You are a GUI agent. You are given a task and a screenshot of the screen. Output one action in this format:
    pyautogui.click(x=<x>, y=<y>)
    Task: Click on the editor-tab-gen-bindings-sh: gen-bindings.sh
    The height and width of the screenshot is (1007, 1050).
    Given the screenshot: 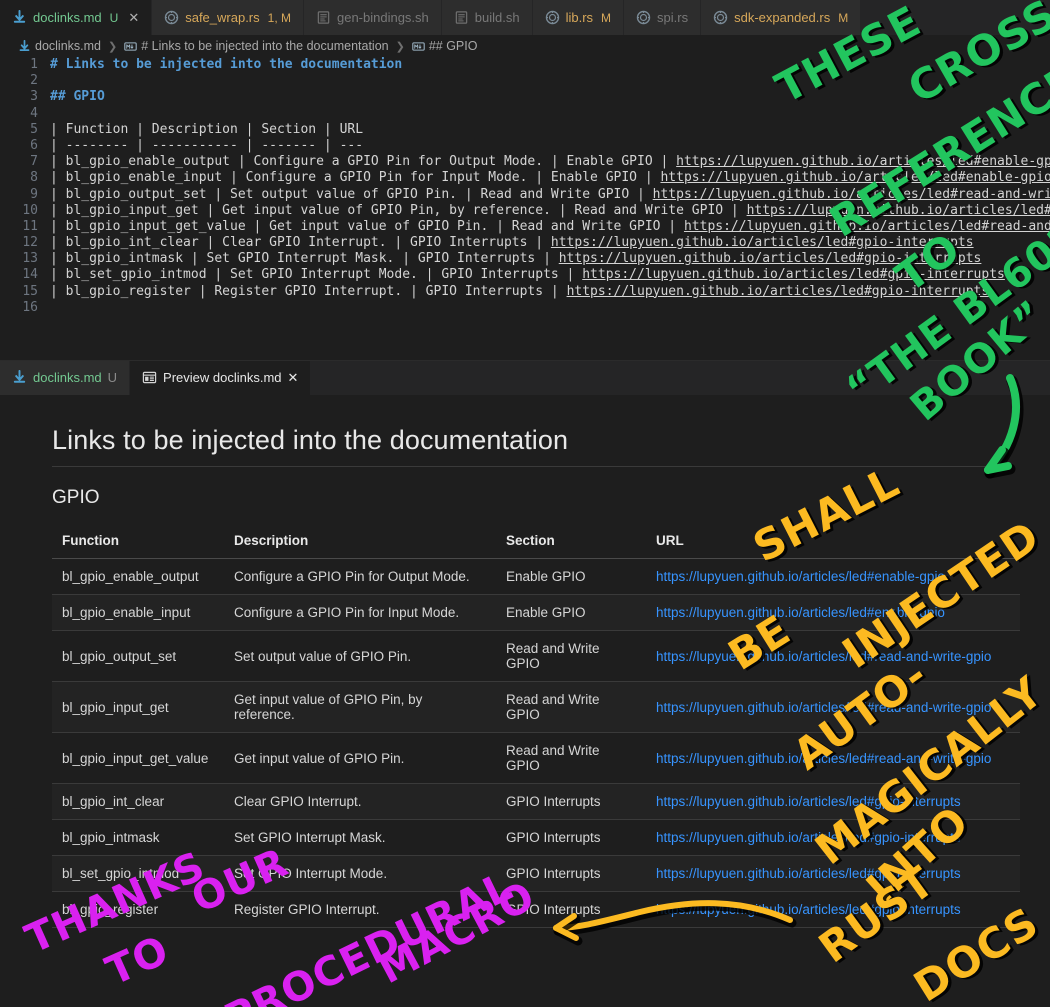 What is the action you would take?
    pyautogui.click(x=372, y=17)
    